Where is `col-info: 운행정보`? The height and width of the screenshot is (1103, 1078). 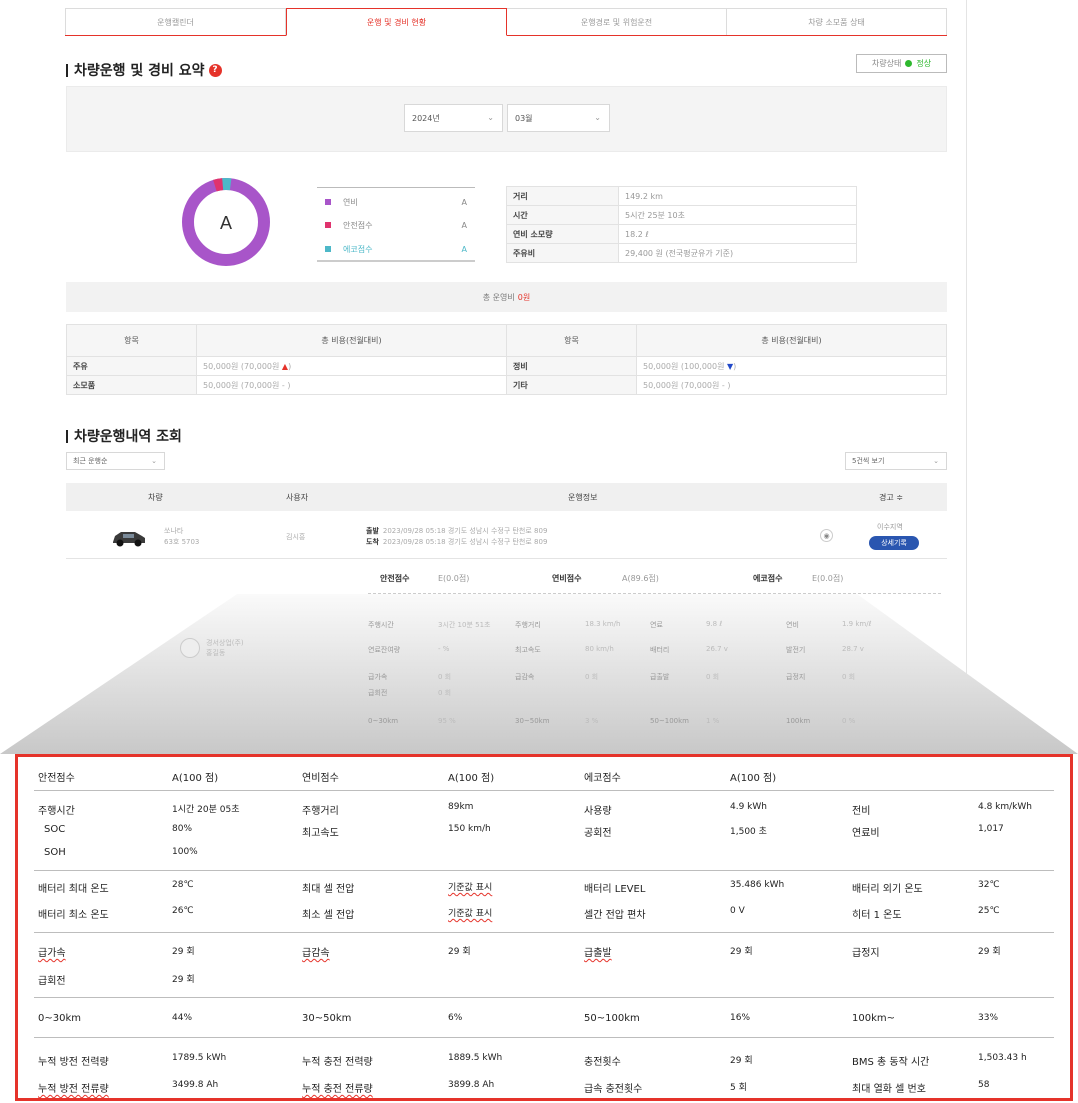 col-info: 운행정보 is located at coordinates (583, 497).